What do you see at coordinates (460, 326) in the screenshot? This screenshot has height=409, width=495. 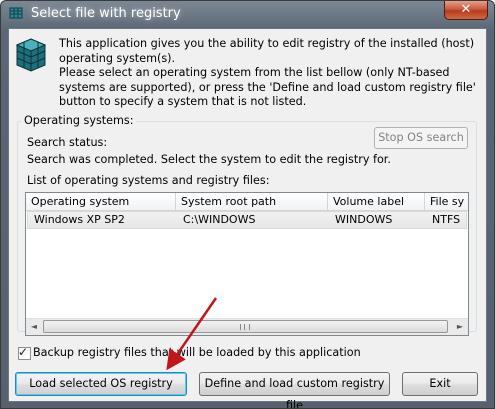 I see `scroll-right-icon: ►` at bounding box center [460, 326].